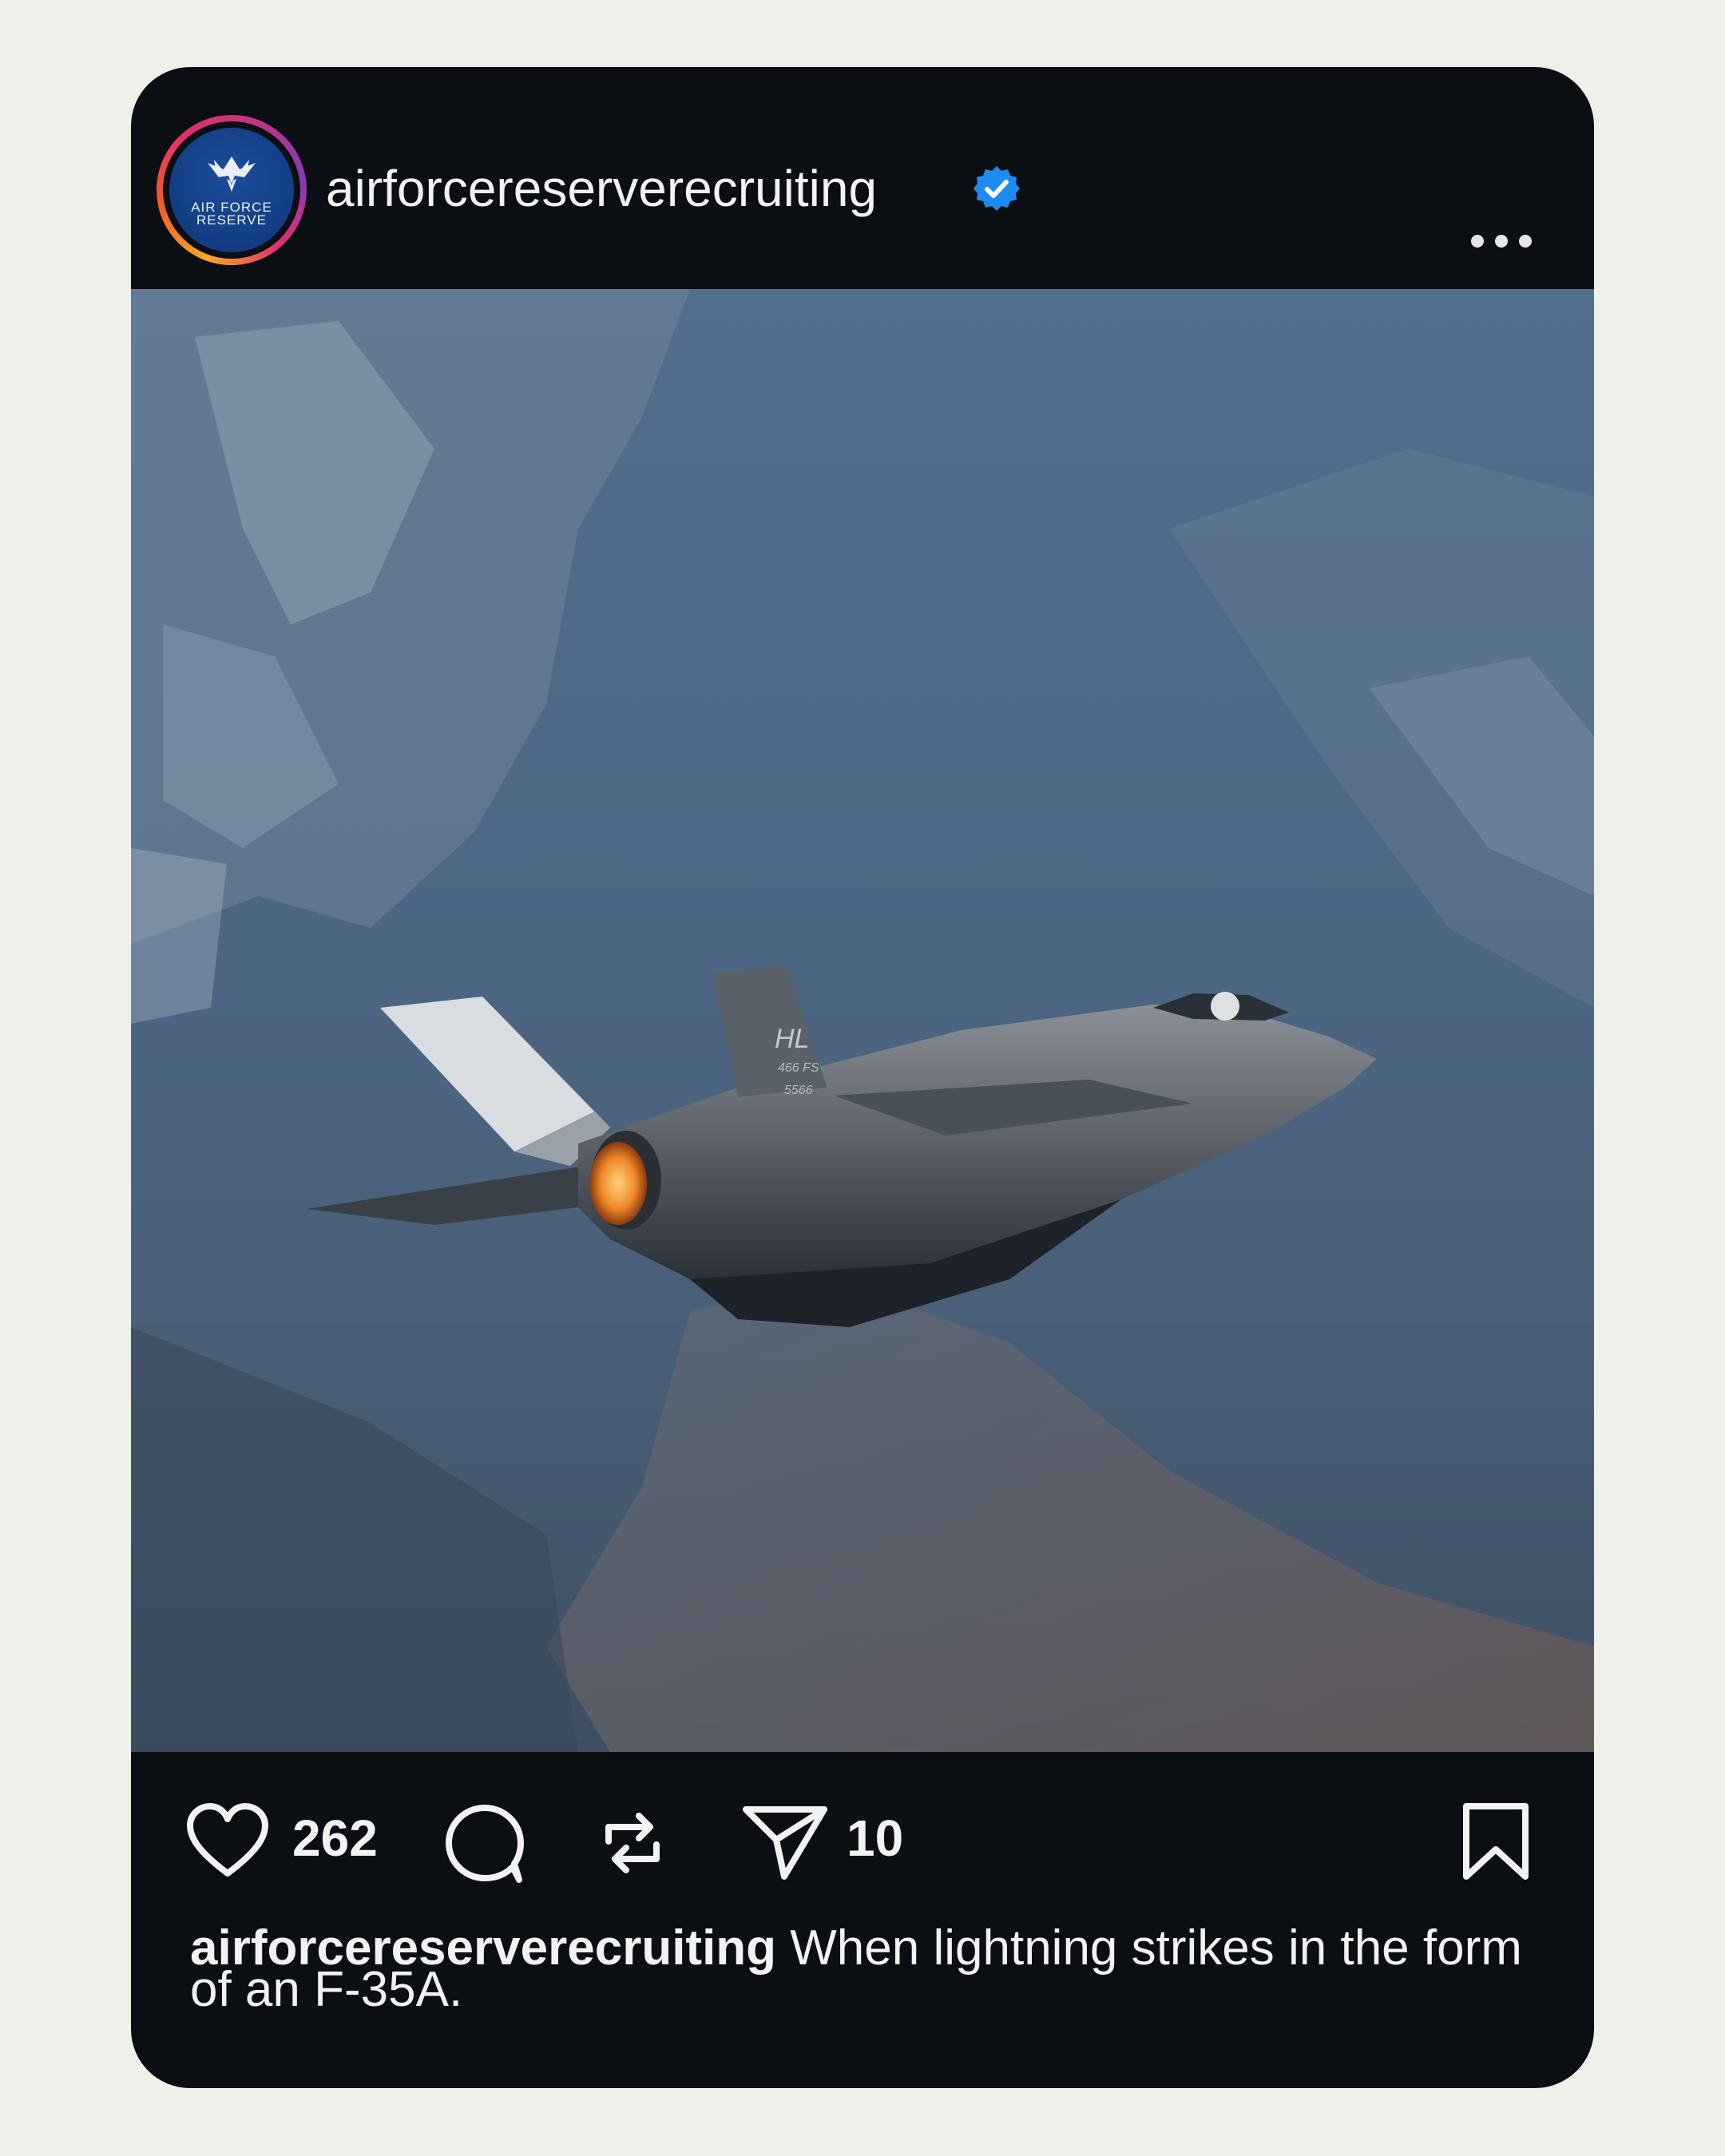 This screenshot has height=2156, width=1725. I want to click on repost-icon, so click(633, 1843).